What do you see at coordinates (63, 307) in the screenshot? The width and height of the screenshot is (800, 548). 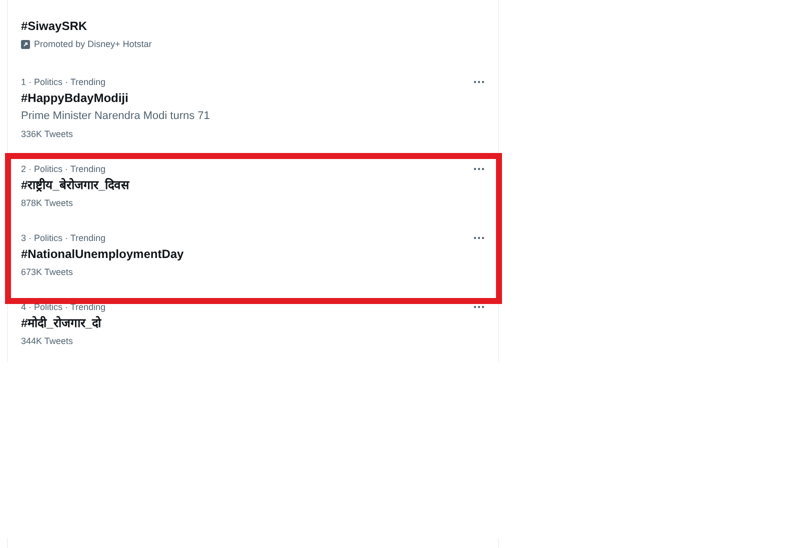 I see `trend-meta: 4 · Politics · Trending` at bounding box center [63, 307].